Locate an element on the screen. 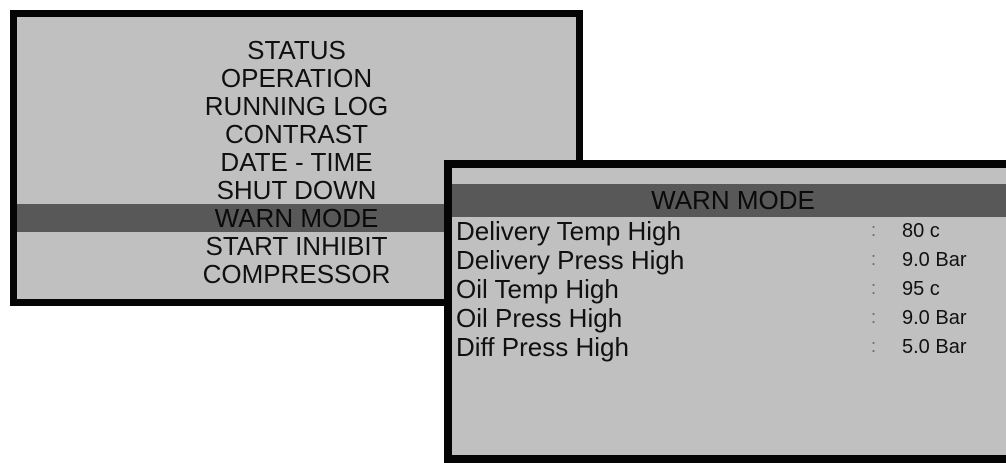 The image size is (1006, 463). warn-row-value: 80 c is located at coordinates (921, 231).